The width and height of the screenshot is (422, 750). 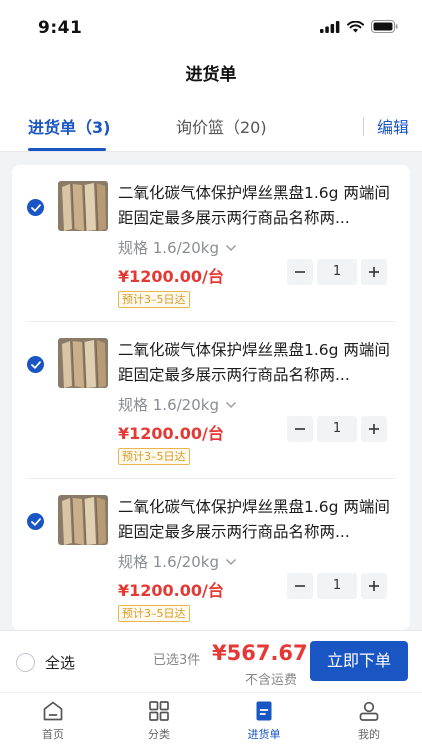 I want to click on select-all-label: 全选, so click(x=60, y=662).